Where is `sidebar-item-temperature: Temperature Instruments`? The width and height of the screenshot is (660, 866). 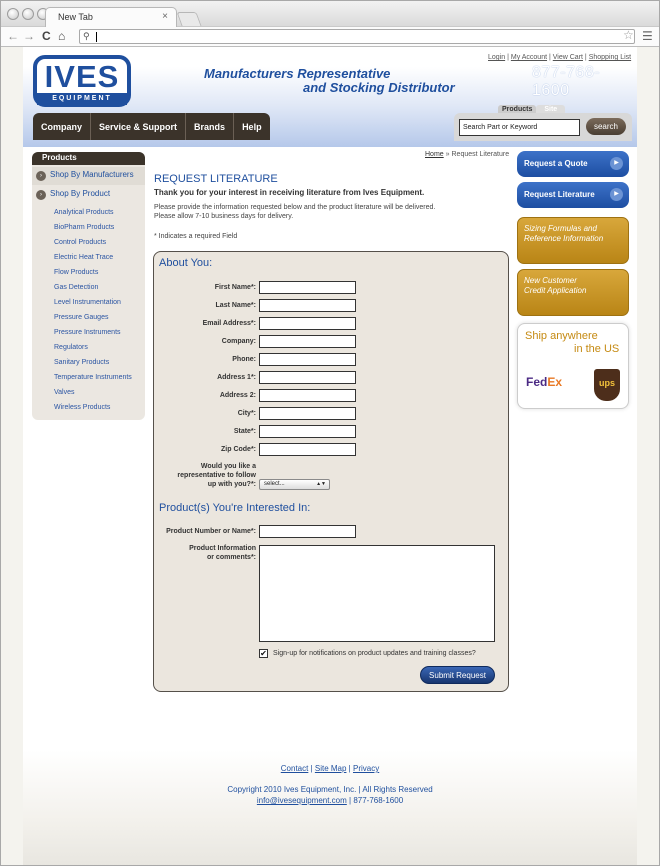 sidebar-item-temperature: Temperature Instruments is located at coordinates (93, 377).